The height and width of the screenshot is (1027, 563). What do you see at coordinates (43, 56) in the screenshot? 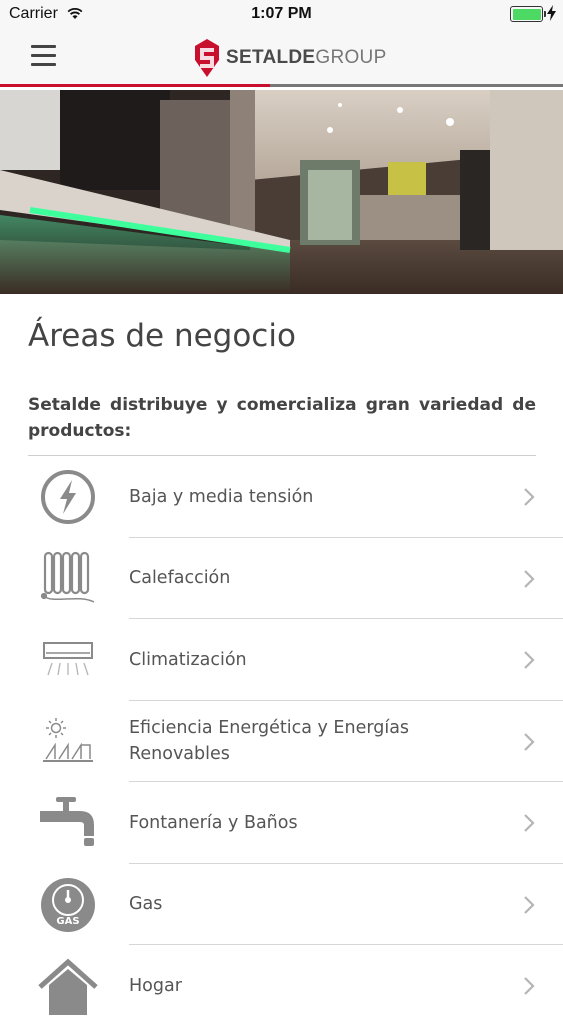
I see `hamburger-icon` at bounding box center [43, 56].